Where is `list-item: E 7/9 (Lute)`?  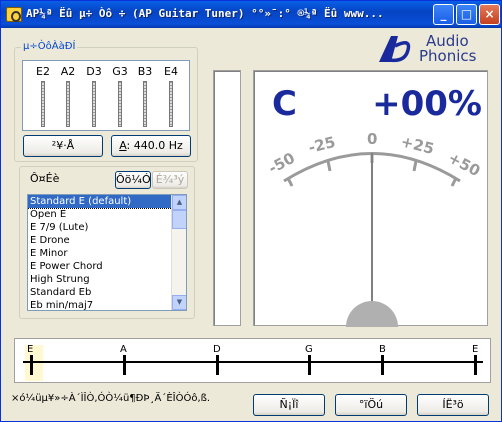
list-item: E 7/9 (Lute) is located at coordinates (107, 227).